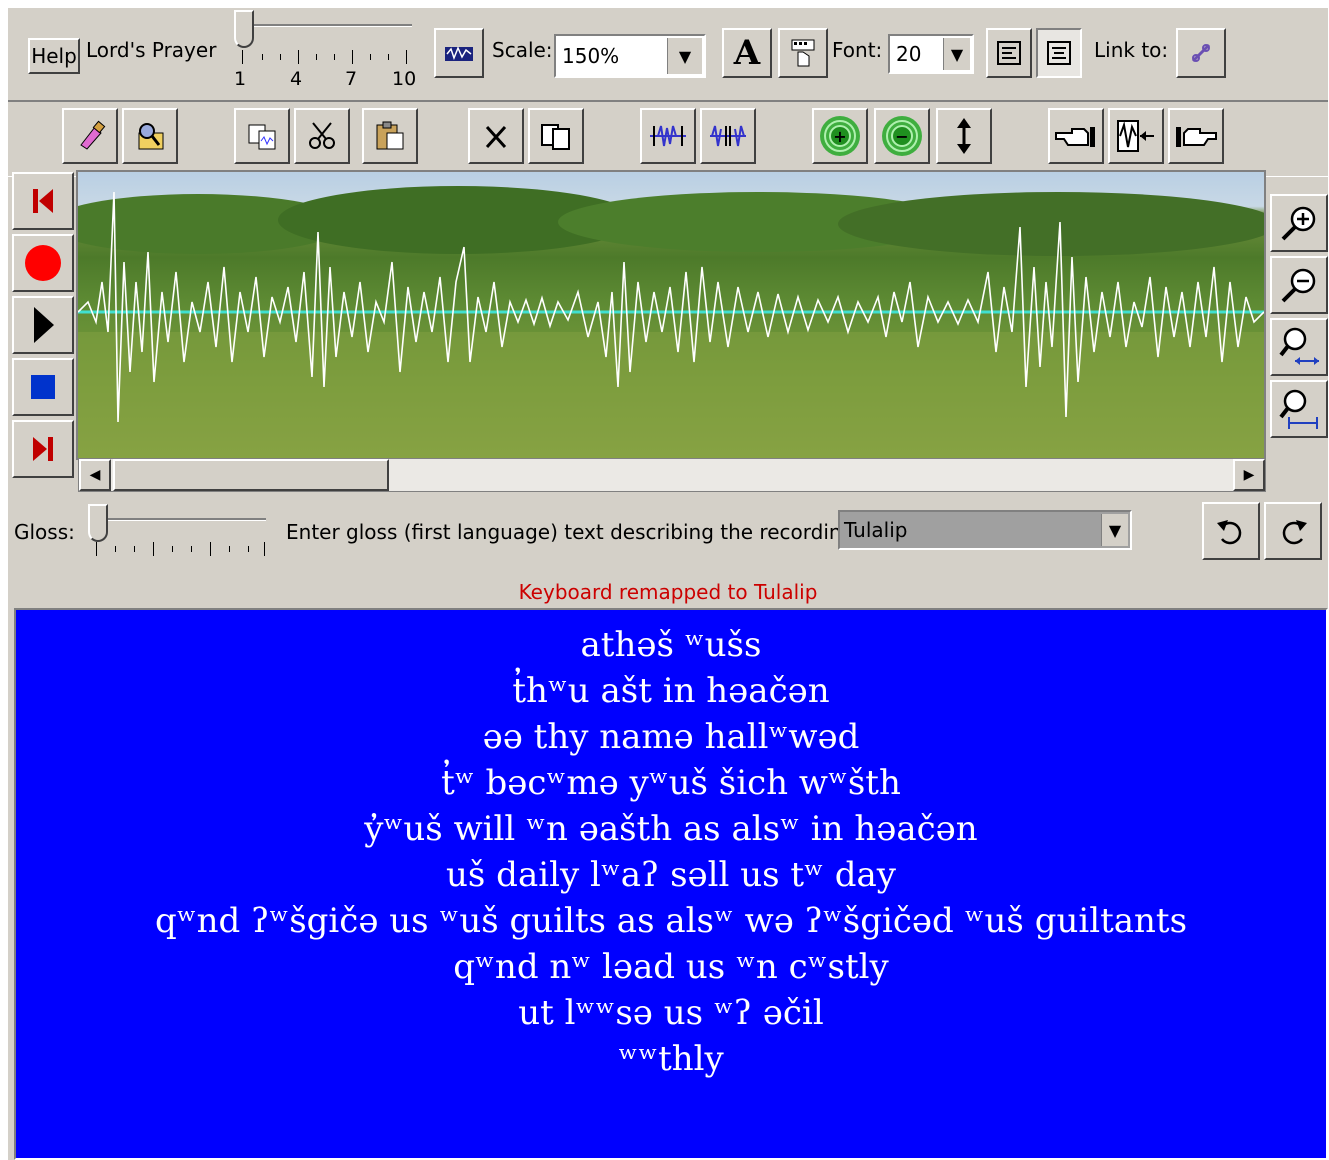 This screenshot has width=1329, height=1160. I want to click on duplicate-icon, so click(555, 137).